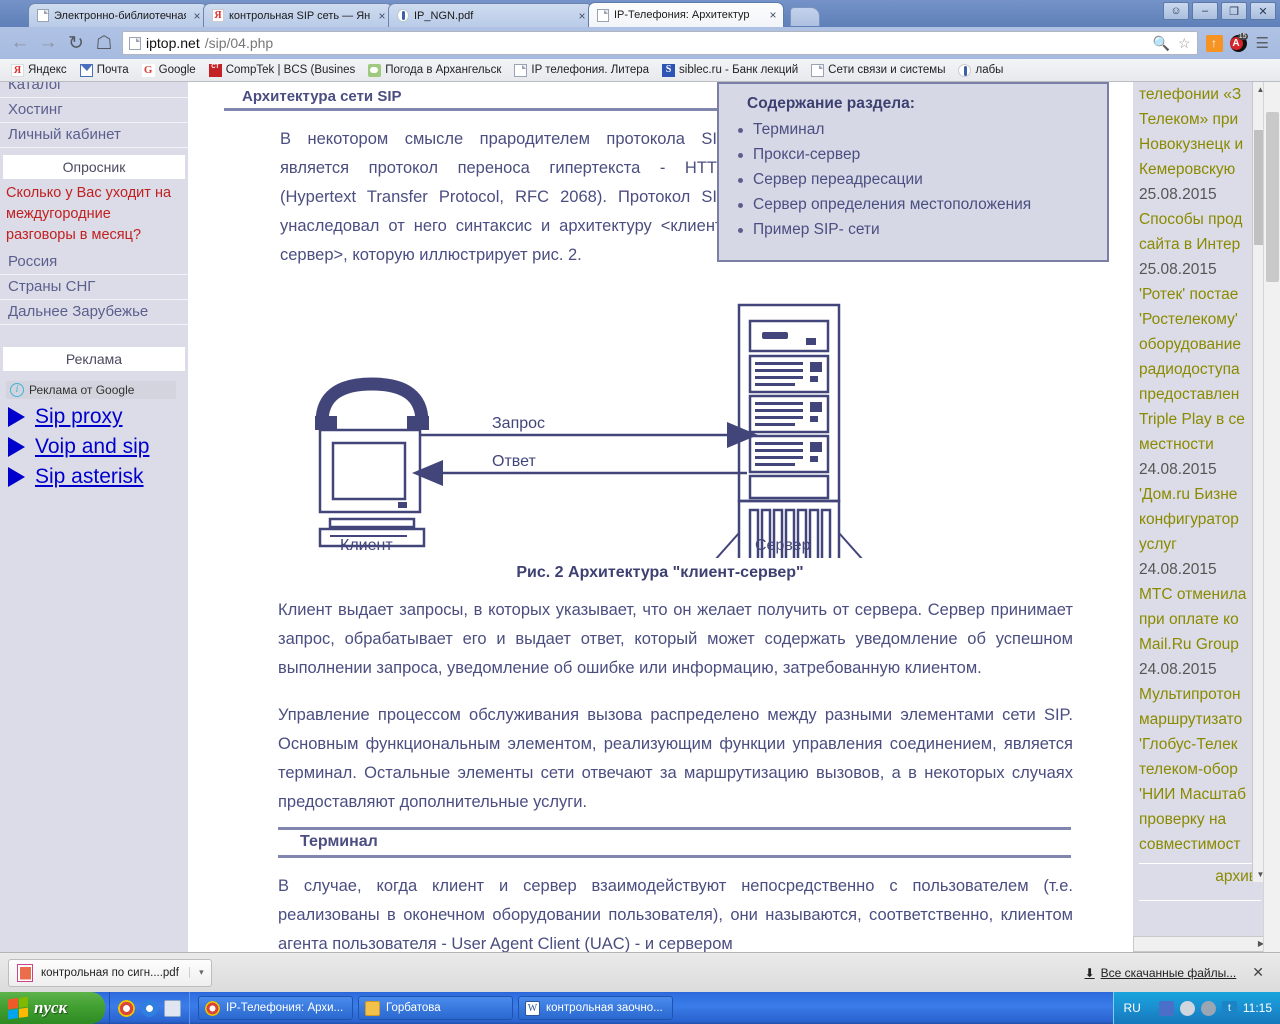 The width and height of the screenshot is (1280, 1024). I want to click on sidebar-item-hosting: Хостинг, so click(94, 110).